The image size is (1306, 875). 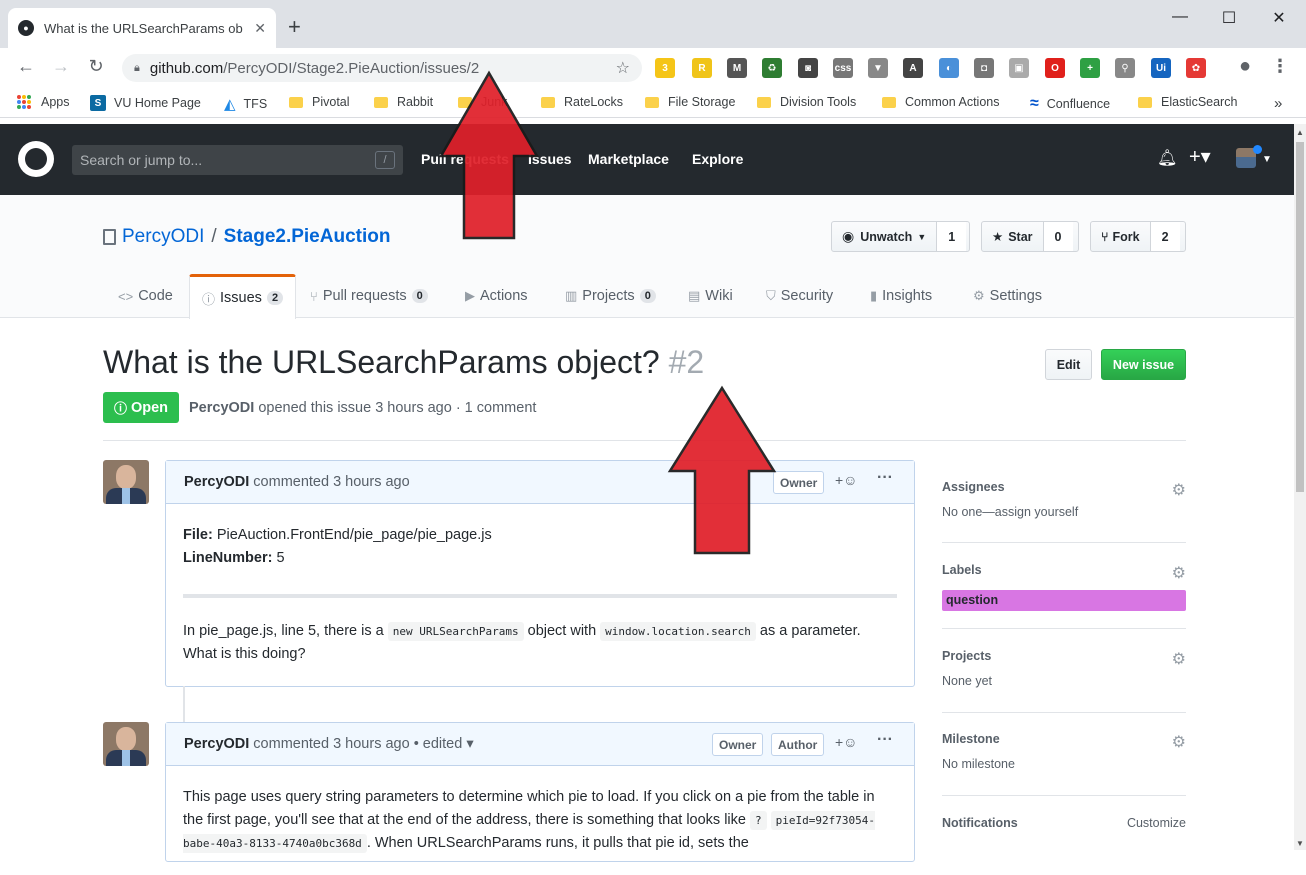 I want to click on chrome-menu-icon: ⋮, so click(x=1280, y=66).